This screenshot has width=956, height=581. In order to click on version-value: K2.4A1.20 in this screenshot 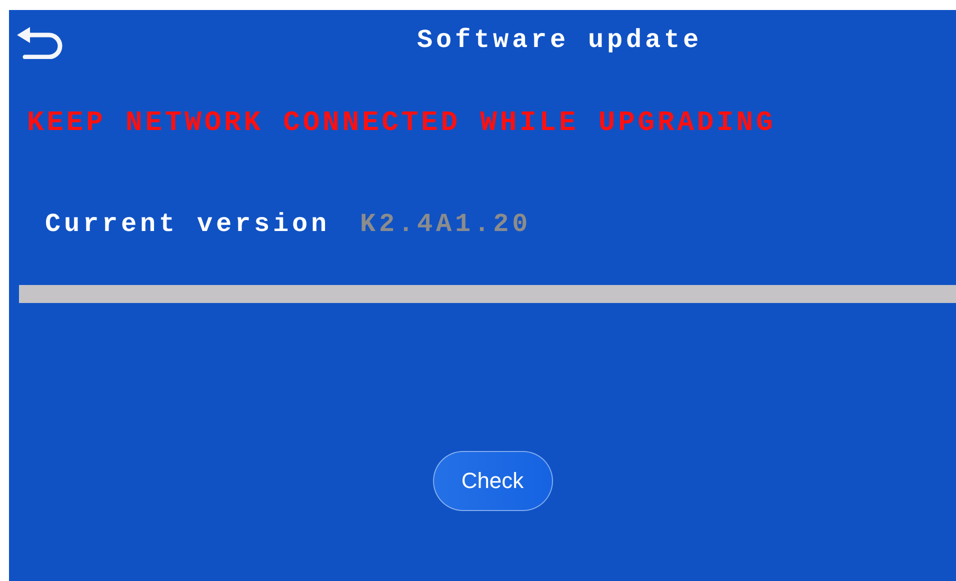, I will do `click(446, 224)`.